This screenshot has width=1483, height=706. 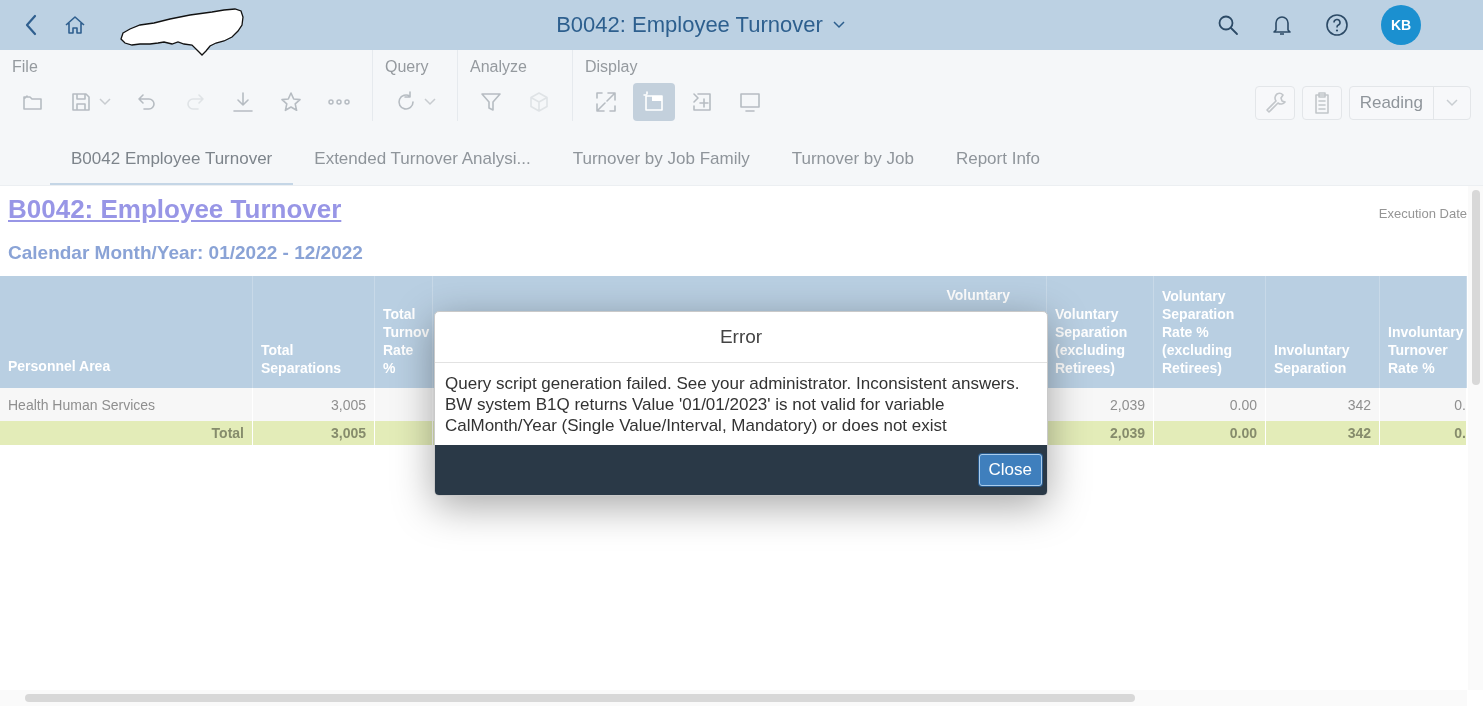 What do you see at coordinates (339, 102) in the screenshot?
I see `more-icon` at bounding box center [339, 102].